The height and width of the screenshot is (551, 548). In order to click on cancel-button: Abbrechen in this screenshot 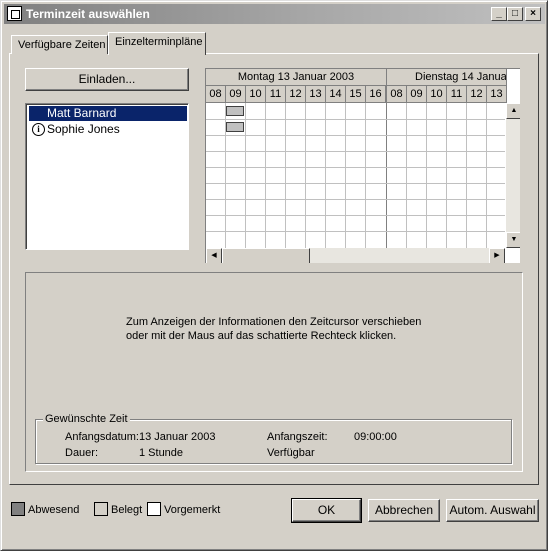, I will do `click(404, 510)`.